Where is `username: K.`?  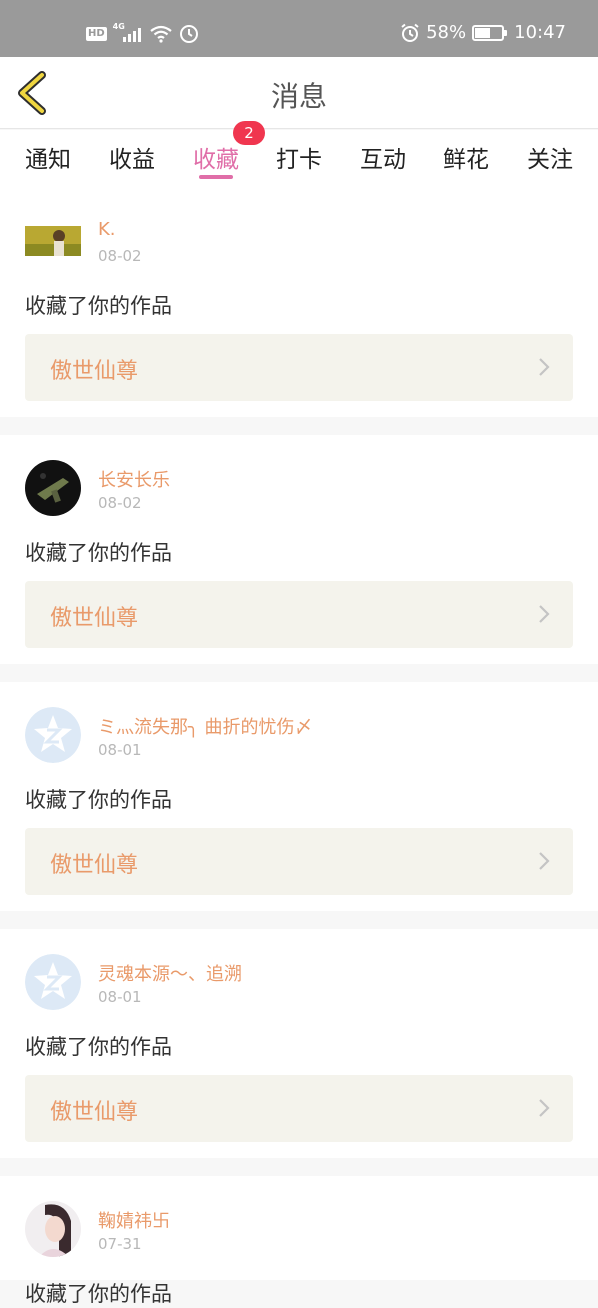 username: K. is located at coordinates (107, 229).